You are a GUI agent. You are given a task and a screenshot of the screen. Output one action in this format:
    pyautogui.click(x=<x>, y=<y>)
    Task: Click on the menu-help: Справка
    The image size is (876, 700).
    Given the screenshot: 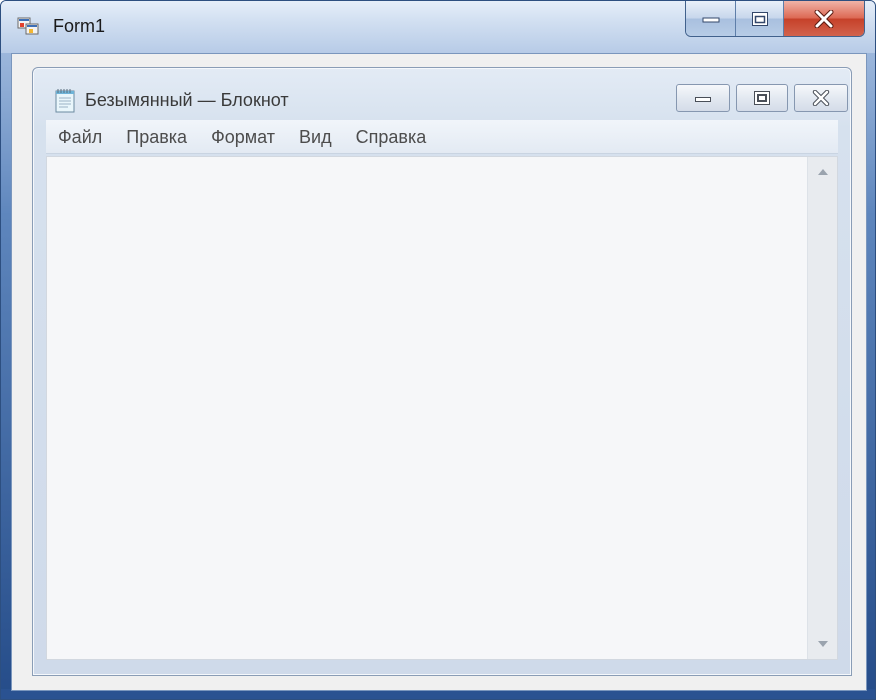 What is the action you would take?
    pyautogui.click(x=391, y=137)
    